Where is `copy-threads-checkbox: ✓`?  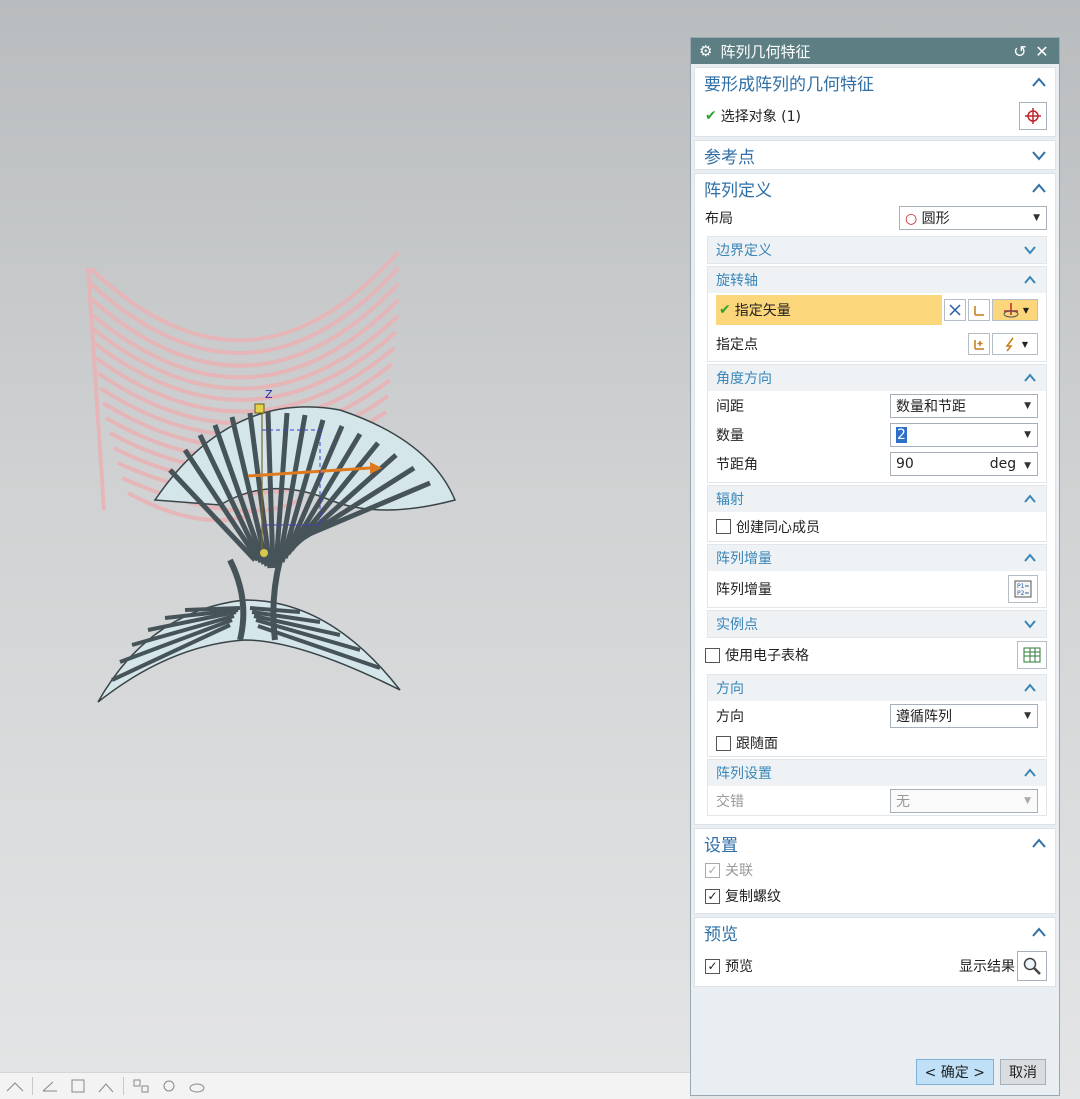 copy-threads-checkbox: ✓ is located at coordinates (712, 896).